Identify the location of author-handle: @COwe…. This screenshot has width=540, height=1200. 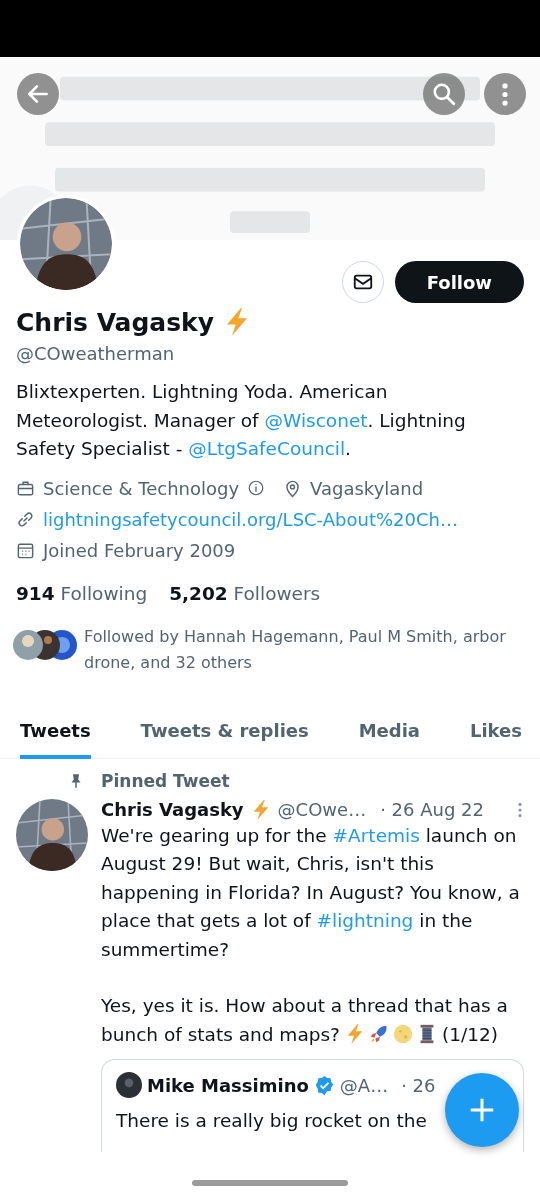
(322, 809).